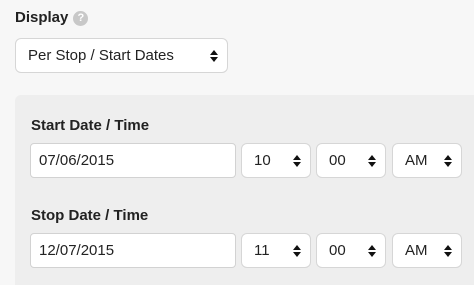 The width and height of the screenshot is (474, 285). I want to click on stop-minute-value: 00, so click(337, 250).